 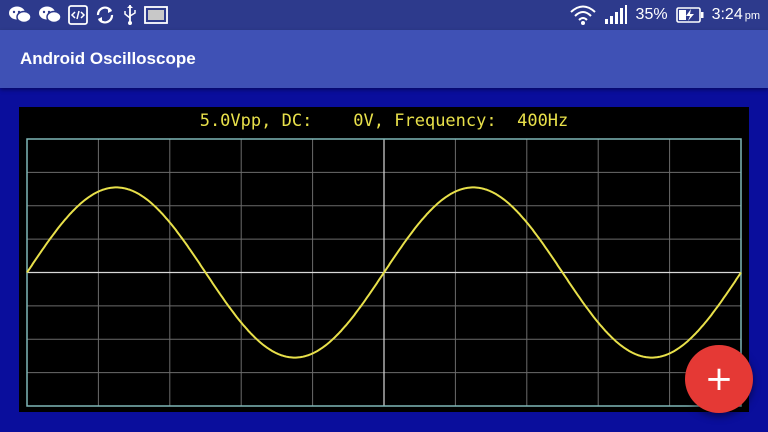 I want to click on measurement-readout: 5.0Vpp, DC: 0V, Frequency: 400Hz, so click(x=384, y=121).